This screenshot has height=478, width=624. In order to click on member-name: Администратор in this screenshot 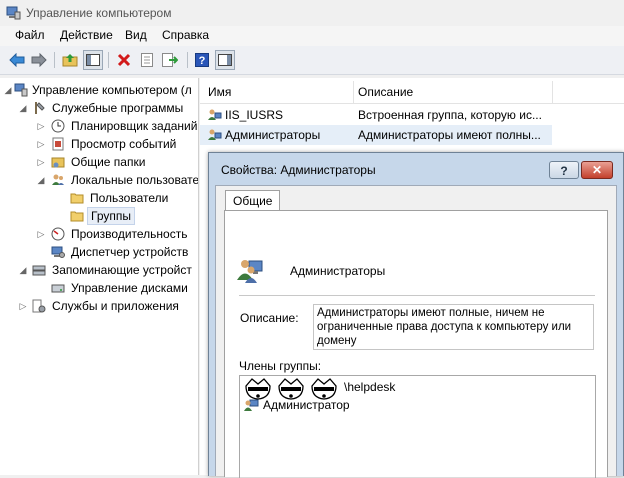, I will do `click(306, 405)`.